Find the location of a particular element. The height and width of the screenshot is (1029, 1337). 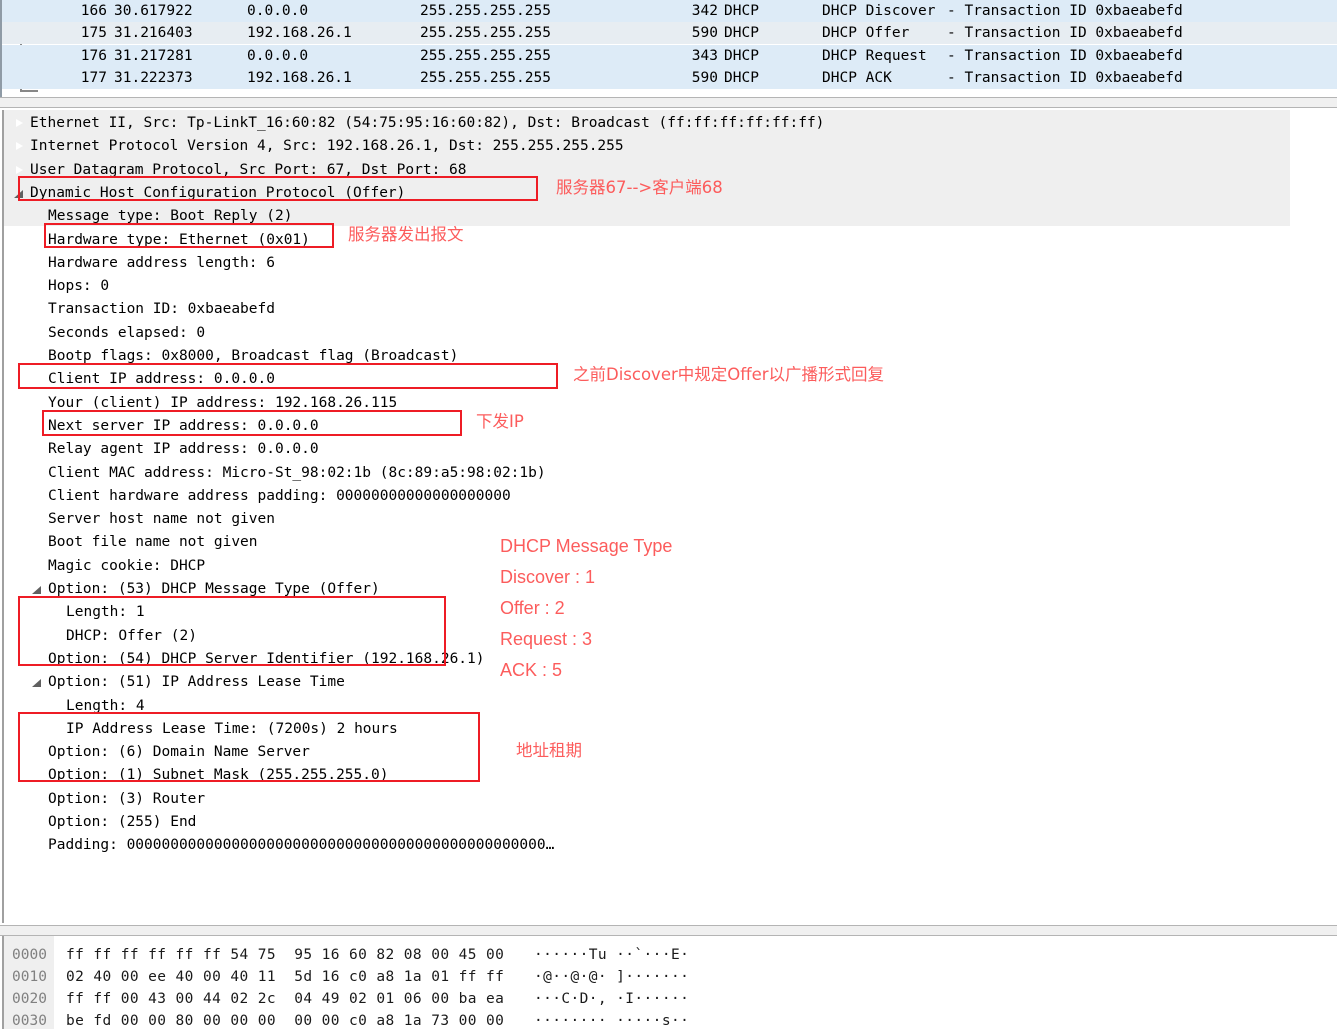

detail-tree-label: Boot file name not given is located at coordinates (153, 542).